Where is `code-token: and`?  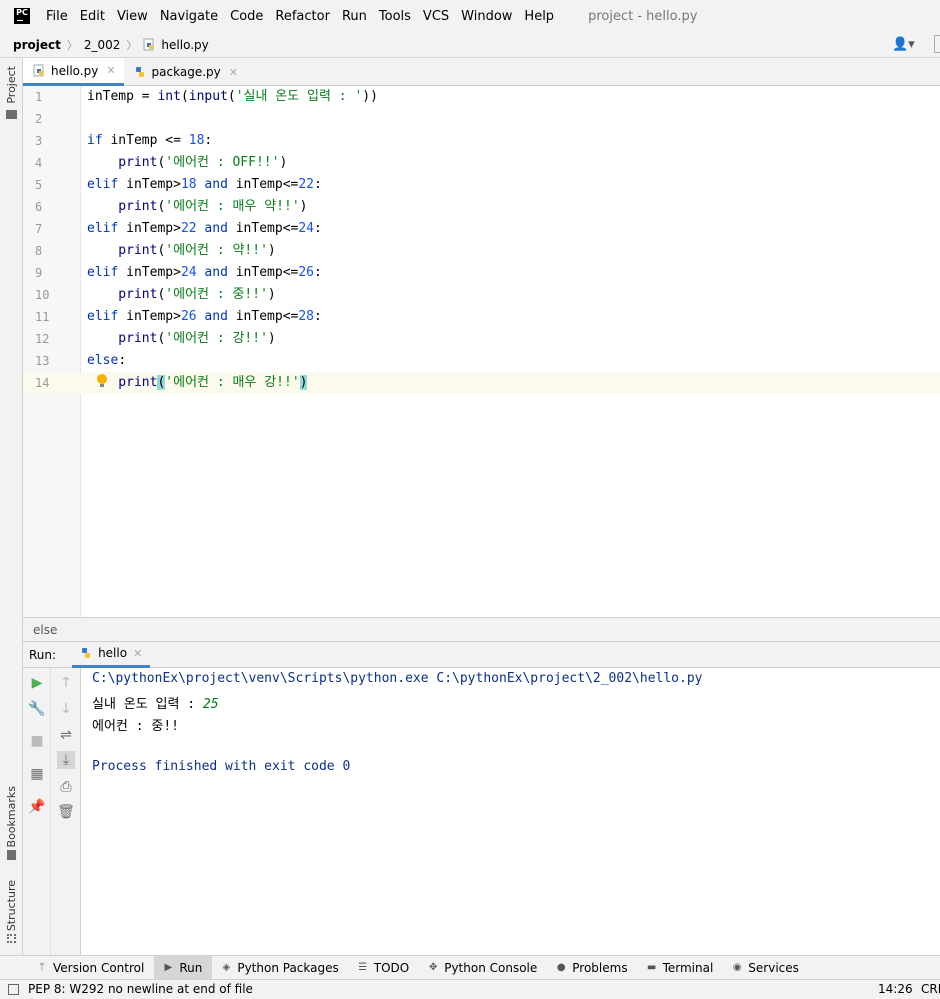 code-token: and is located at coordinates (220, 272).